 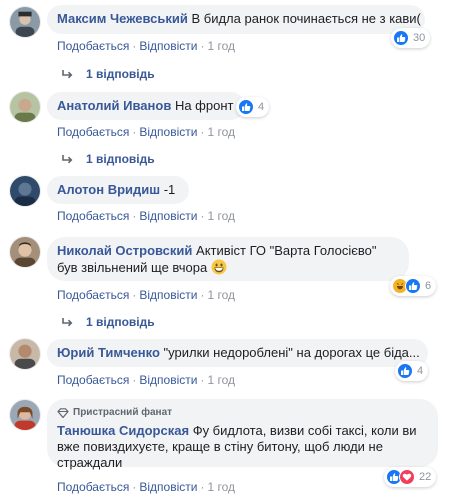 I want to click on reaction-summary: 6, so click(x=413, y=286).